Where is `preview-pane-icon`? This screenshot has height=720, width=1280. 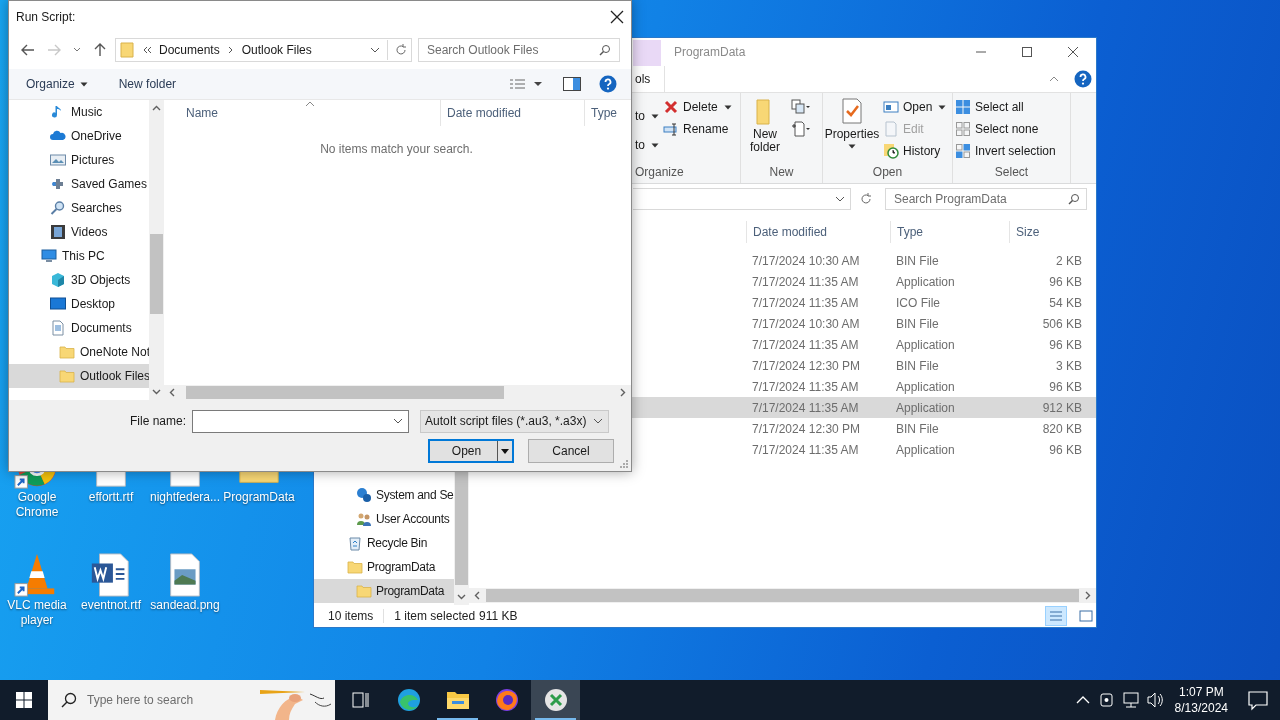 preview-pane-icon is located at coordinates (572, 84).